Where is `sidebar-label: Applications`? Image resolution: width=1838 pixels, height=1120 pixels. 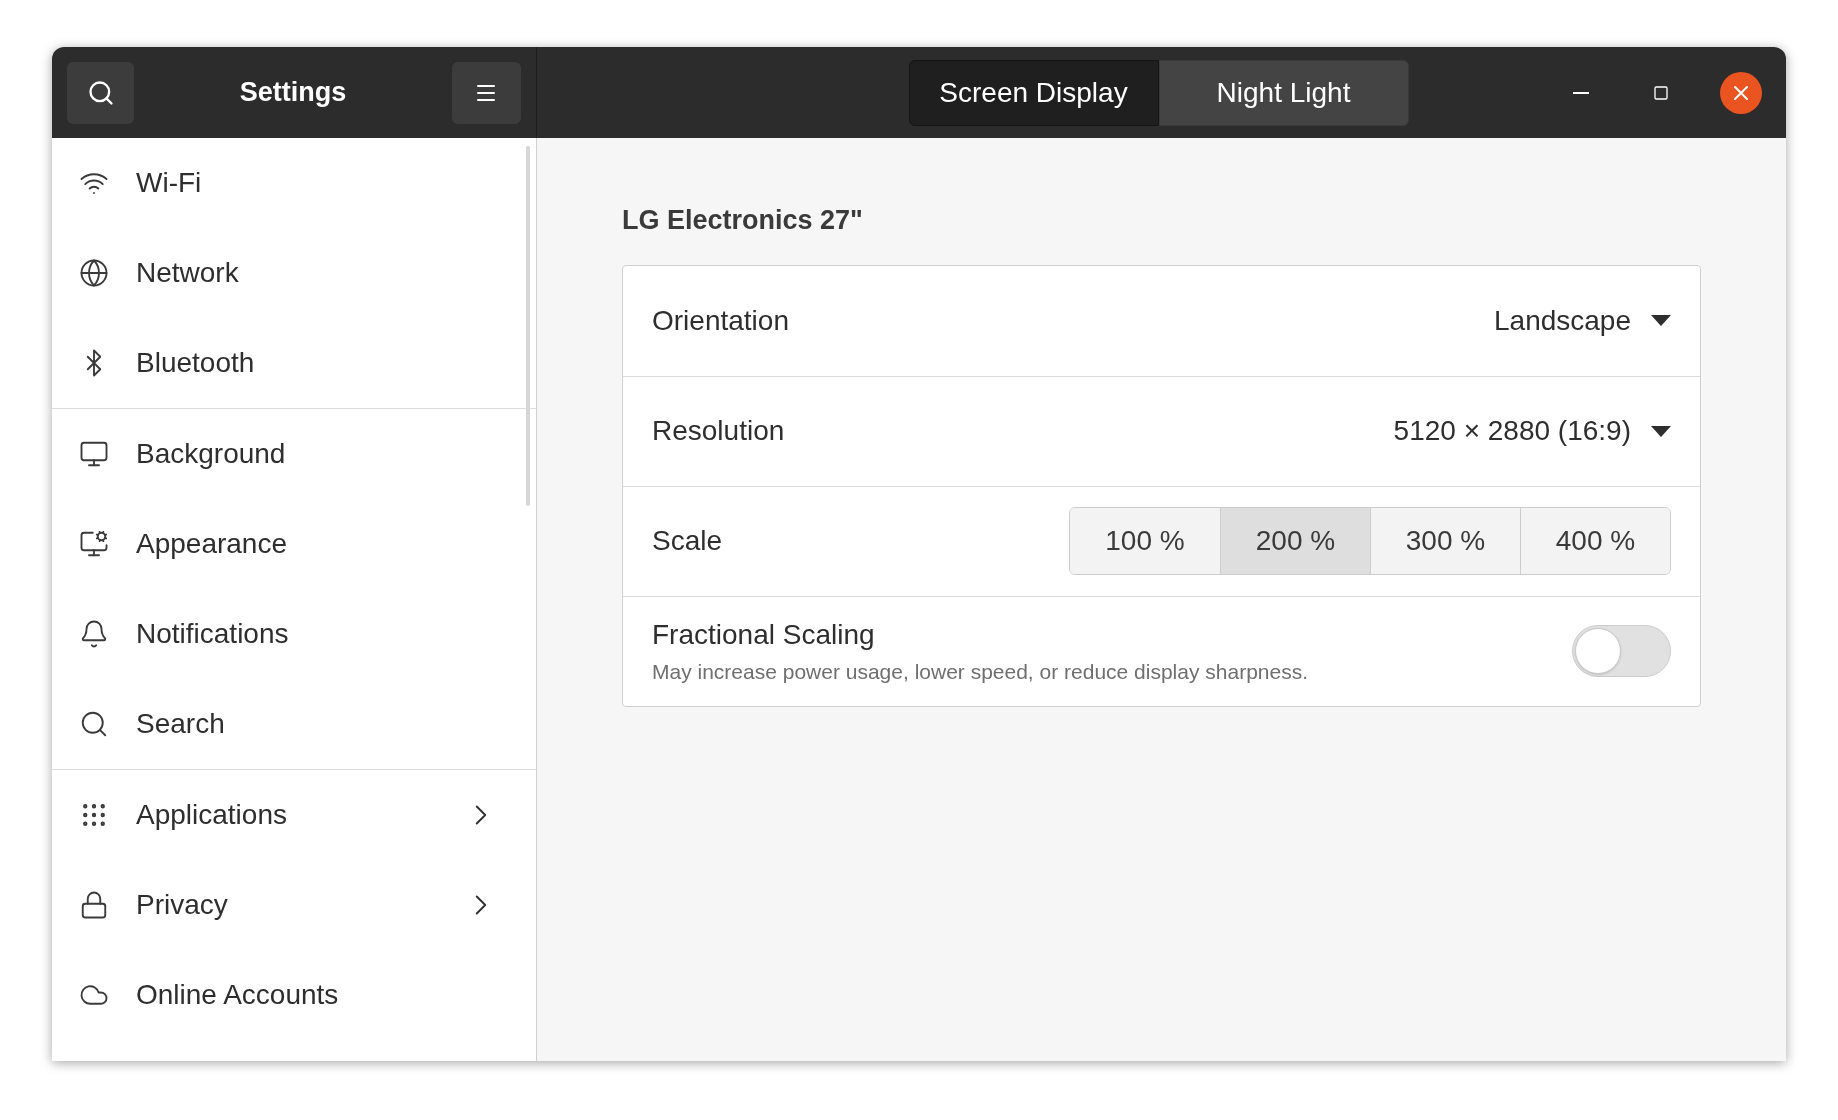
sidebar-label: Applications is located at coordinates (212, 815).